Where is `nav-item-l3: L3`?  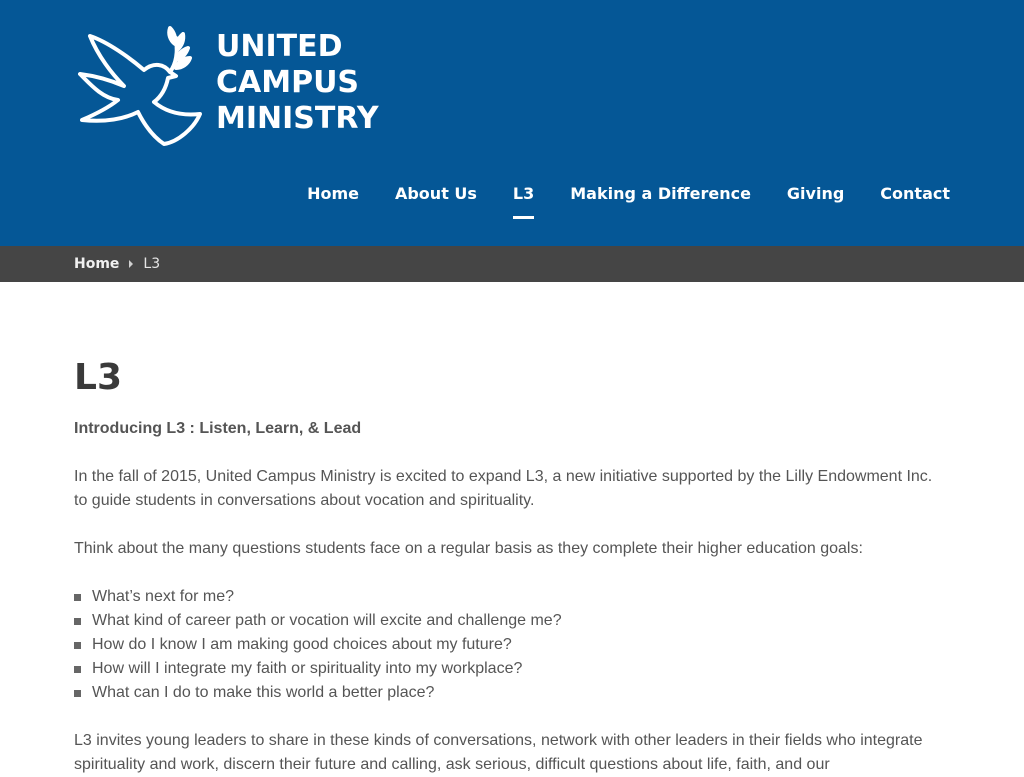
nav-item-l3: L3 is located at coordinates (523, 201).